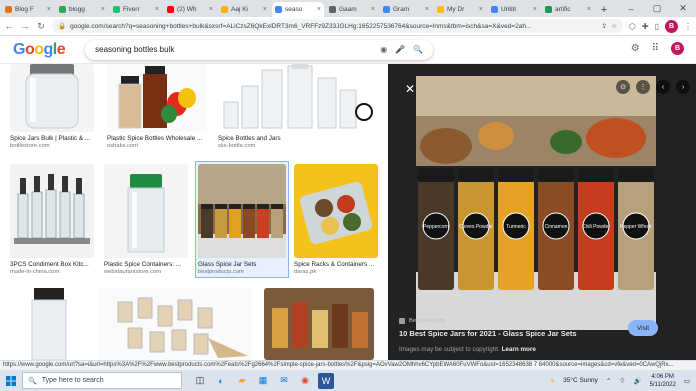  Describe the element at coordinates (406, 9) in the screenshot. I see `browser-tab: Gram ×` at that location.